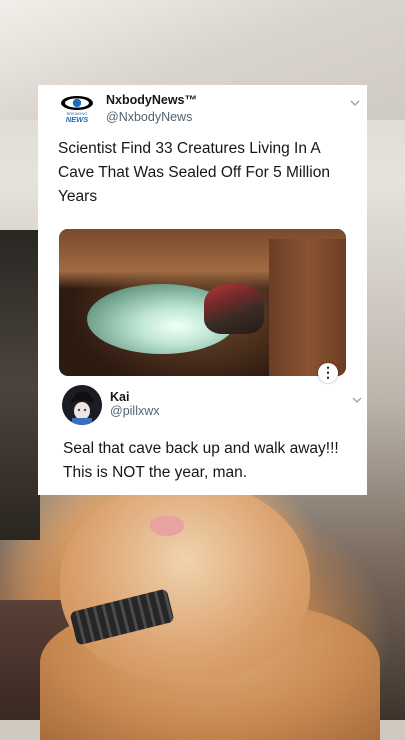 The height and width of the screenshot is (740, 405). I want to click on tweet-header: BREAKING NEWS NxbodyNews™ @NxbodyNews, so click(210, 110).